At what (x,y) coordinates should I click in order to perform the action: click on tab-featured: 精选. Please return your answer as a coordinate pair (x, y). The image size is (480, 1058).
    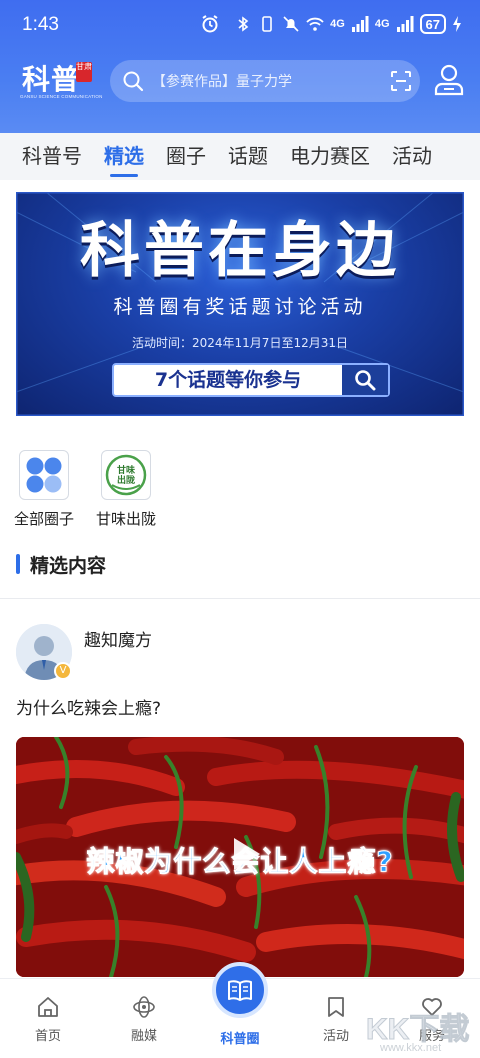
    Looking at the image, I should click on (124, 156).